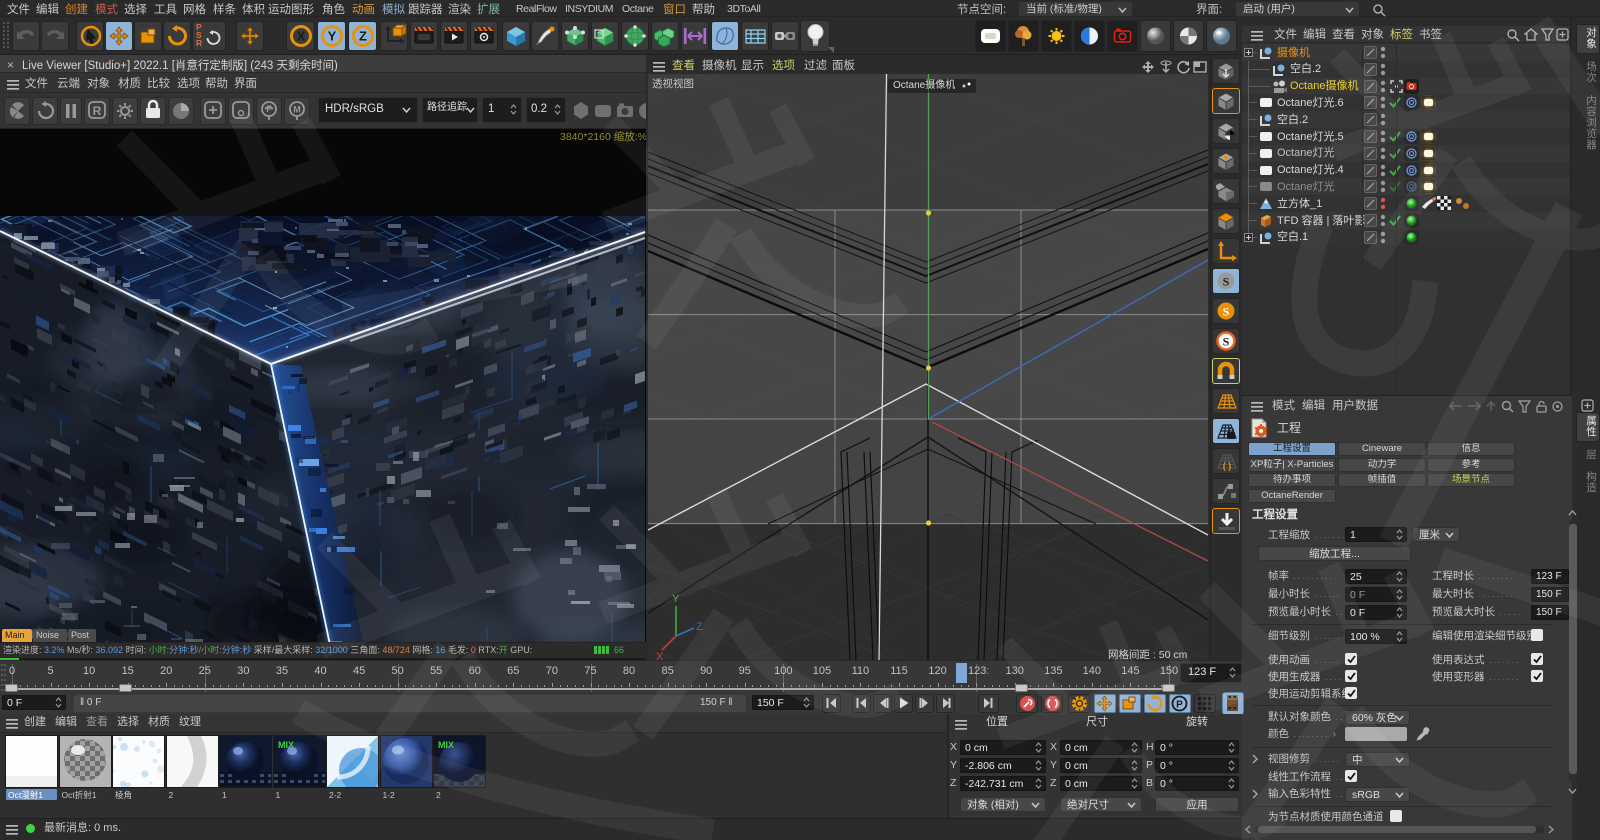  I want to click on svg-text: F, so click(269, 109).